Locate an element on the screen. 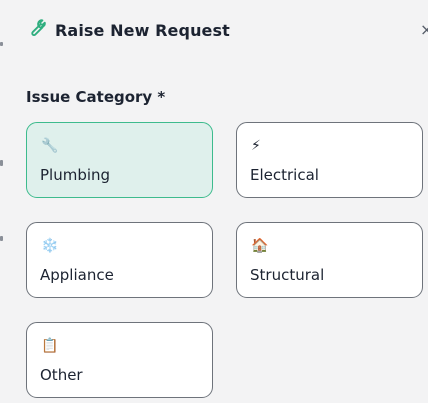  category-option-label: Structural is located at coordinates (287, 275).